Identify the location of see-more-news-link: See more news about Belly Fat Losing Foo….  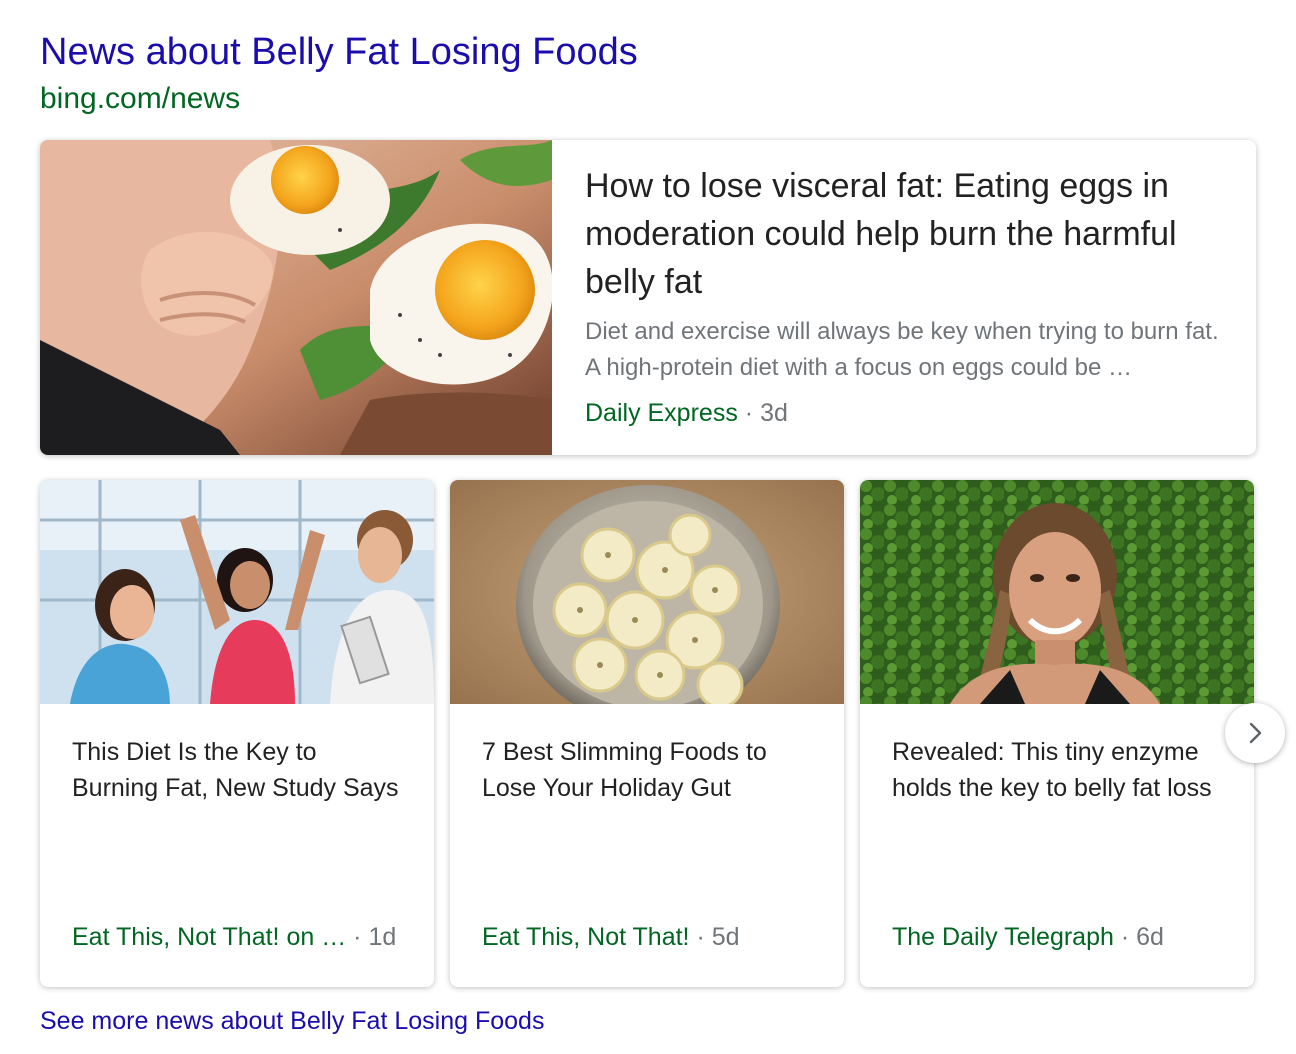
(292, 1021).